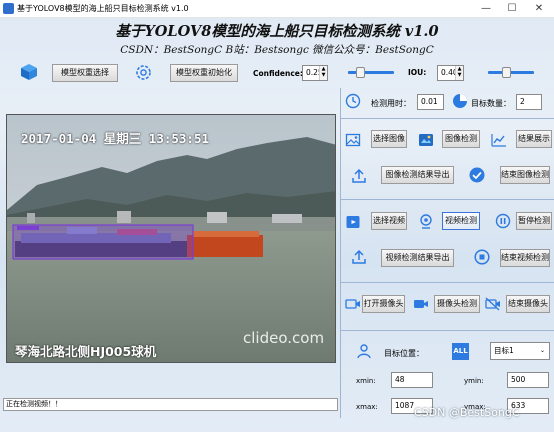  I want to click on pie-chart-icon, so click(460, 101).